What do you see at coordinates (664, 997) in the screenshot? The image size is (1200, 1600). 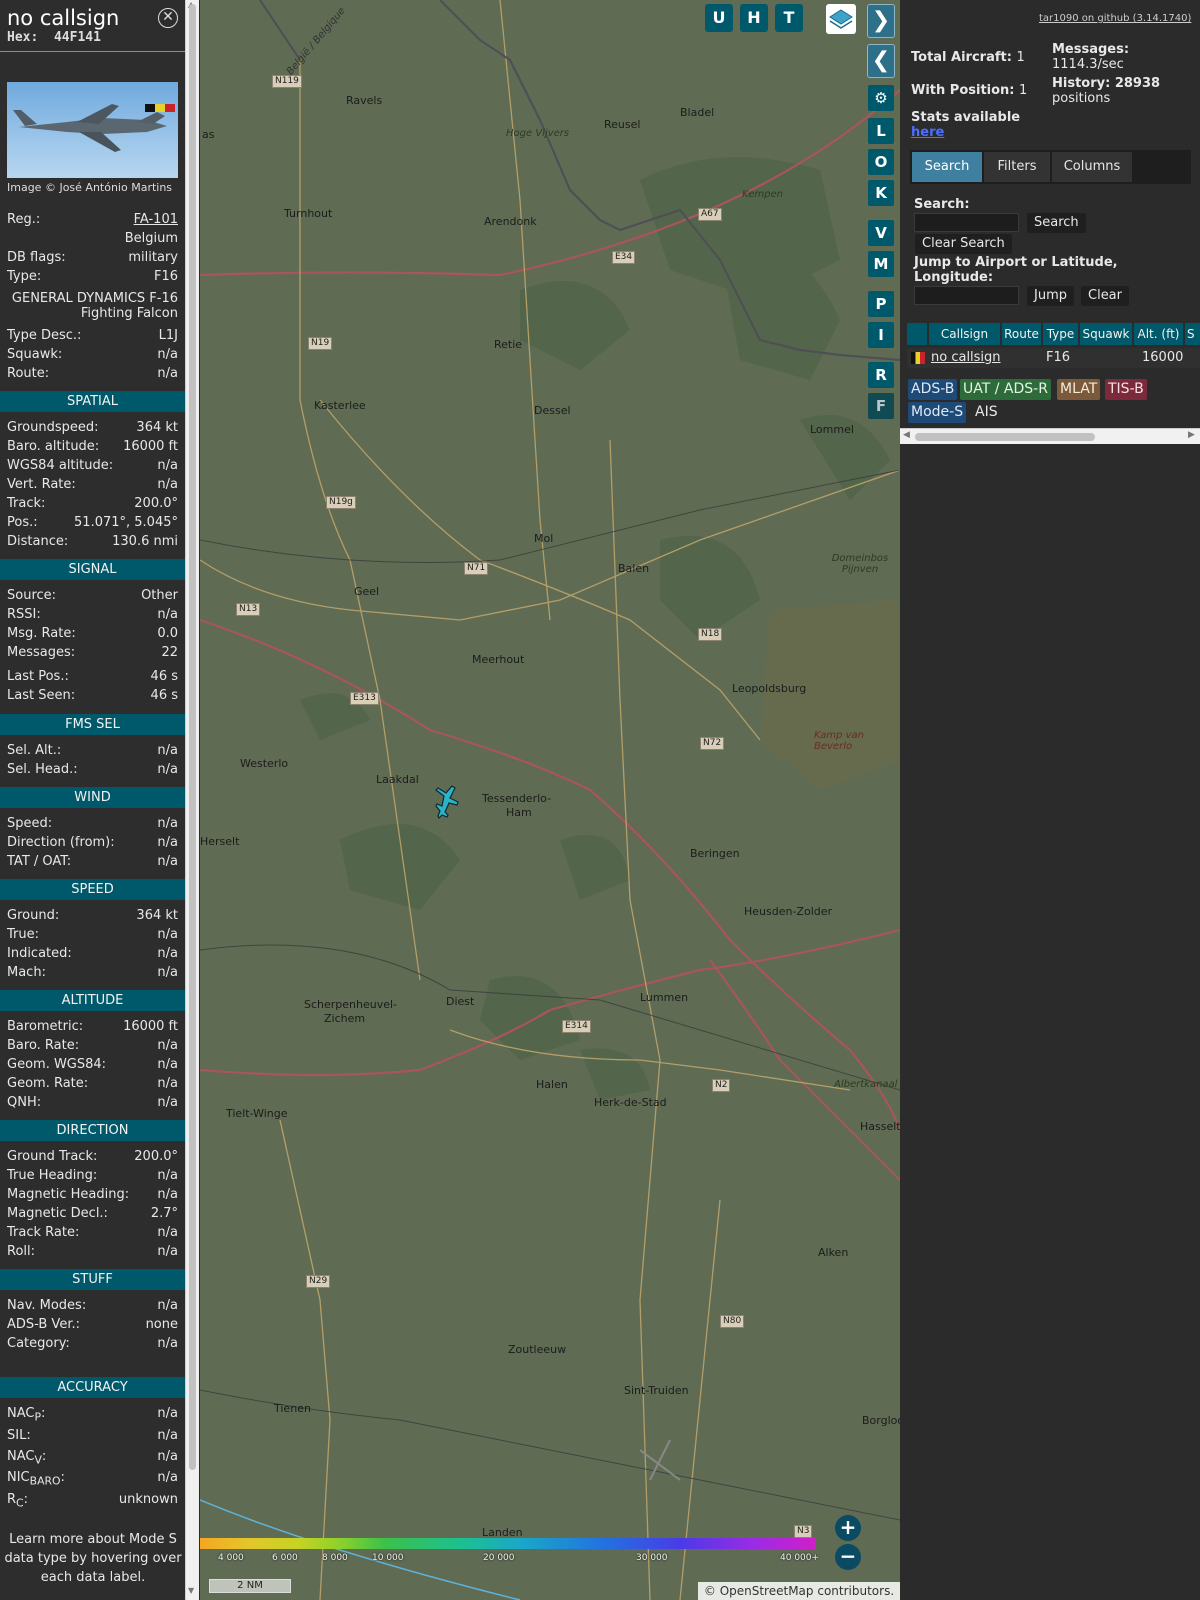 I see `map-place-label: Lummen` at bounding box center [664, 997].